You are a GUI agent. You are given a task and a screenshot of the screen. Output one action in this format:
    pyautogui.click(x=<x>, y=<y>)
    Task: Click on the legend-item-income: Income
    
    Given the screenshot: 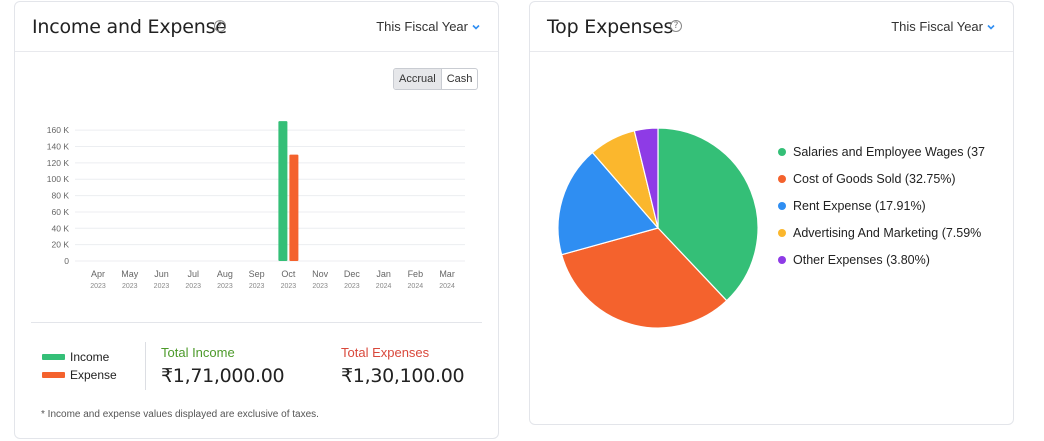 What is the action you would take?
    pyautogui.click(x=79, y=357)
    